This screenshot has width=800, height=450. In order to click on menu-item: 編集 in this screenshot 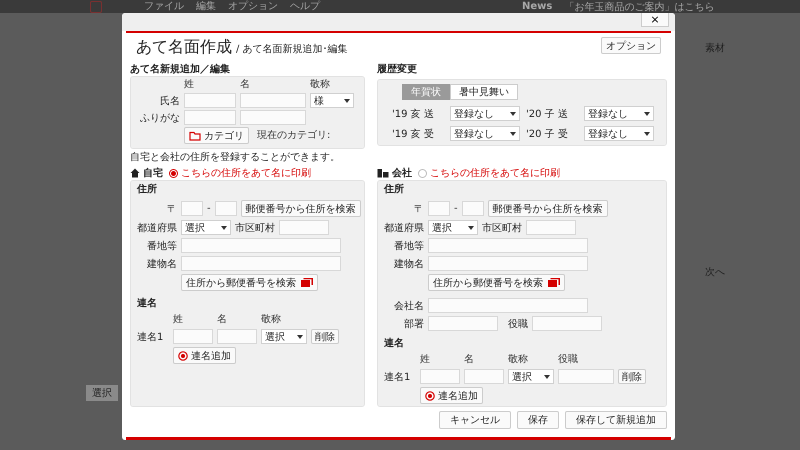, I will do `click(206, 6)`.